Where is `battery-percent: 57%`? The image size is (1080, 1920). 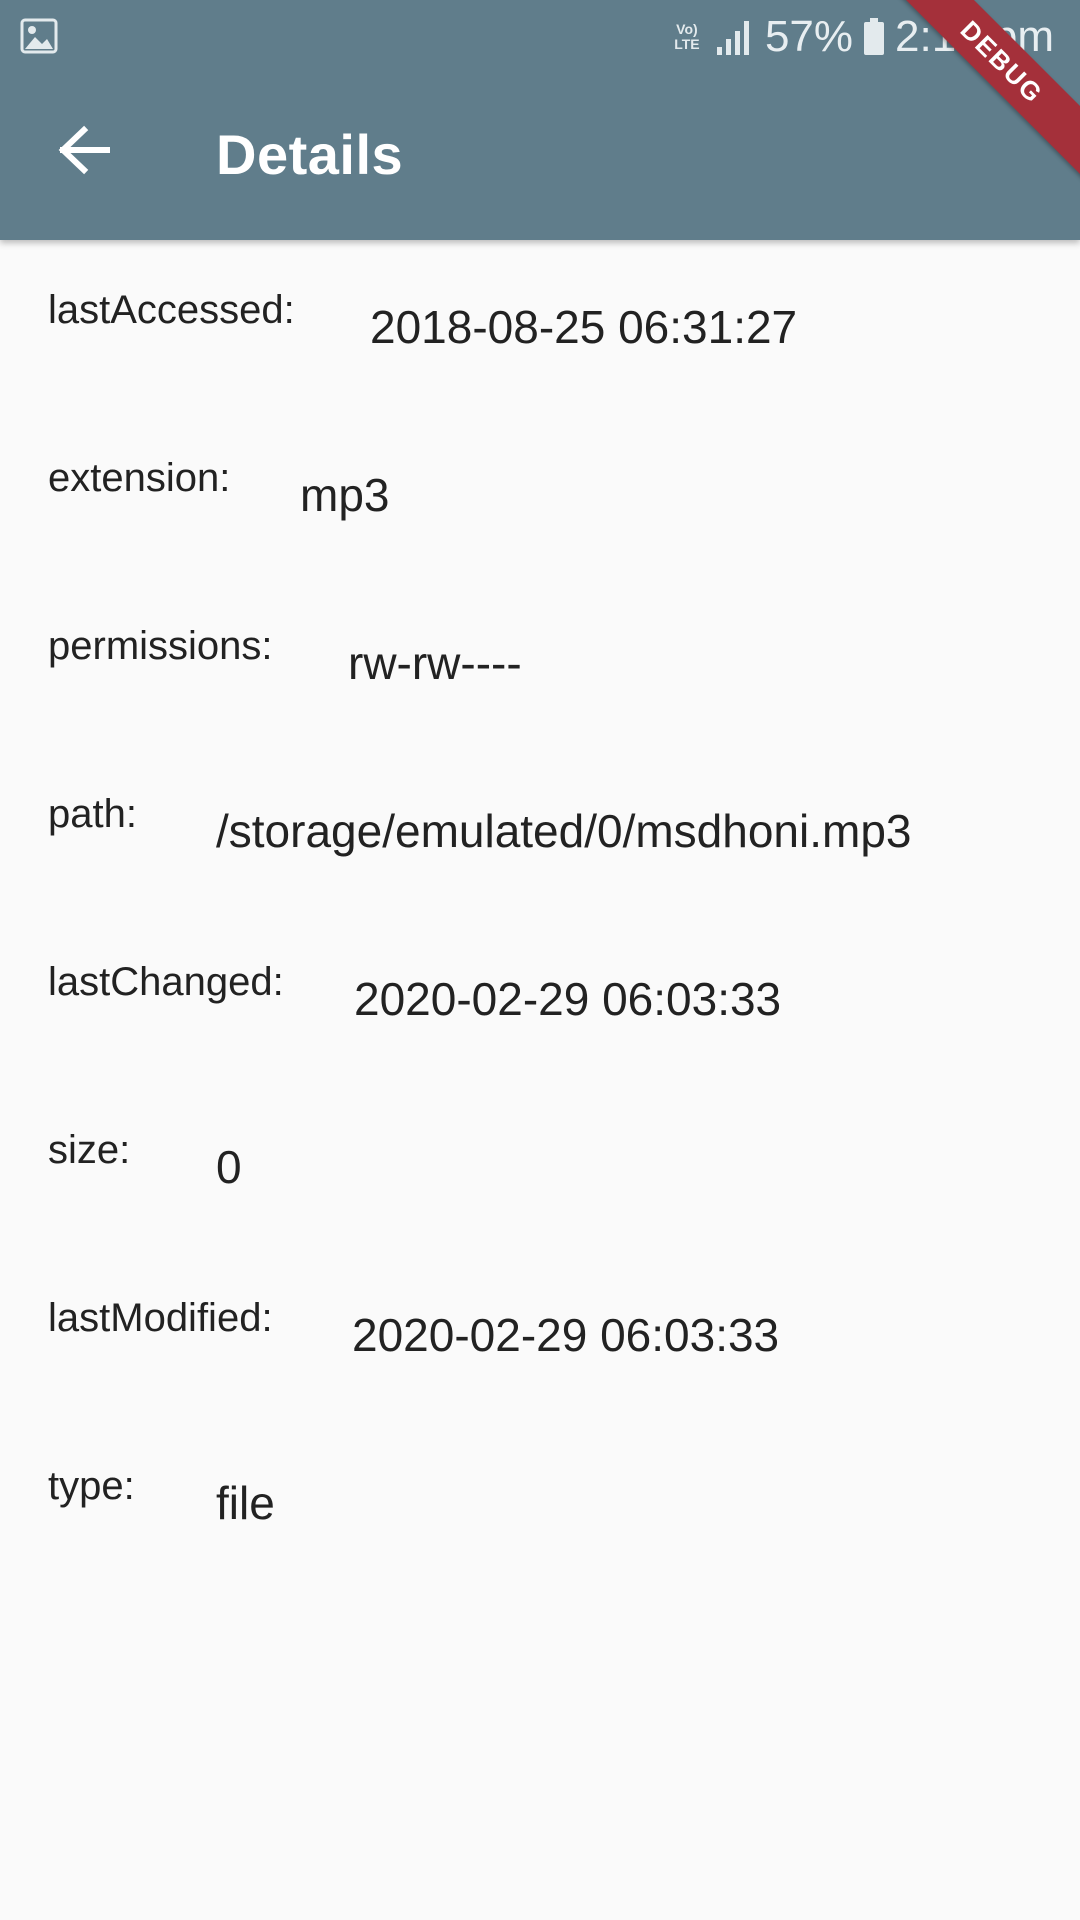 battery-percent: 57% is located at coordinates (809, 36).